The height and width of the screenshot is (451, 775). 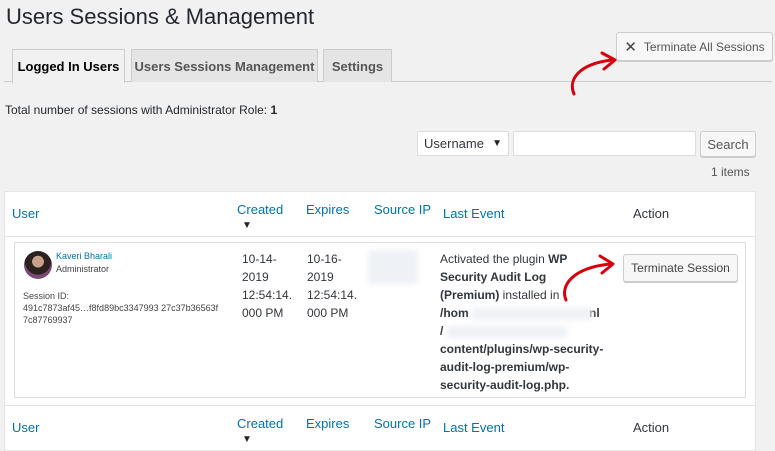 What do you see at coordinates (260, 423) in the screenshot?
I see `footer-column-created: Created` at bounding box center [260, 423].